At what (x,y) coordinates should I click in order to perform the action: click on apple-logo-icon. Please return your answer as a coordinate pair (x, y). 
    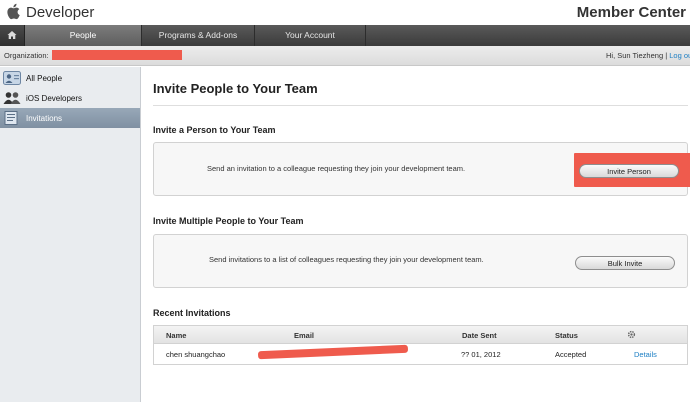
    Looking at the image, I should click on (13, 11).